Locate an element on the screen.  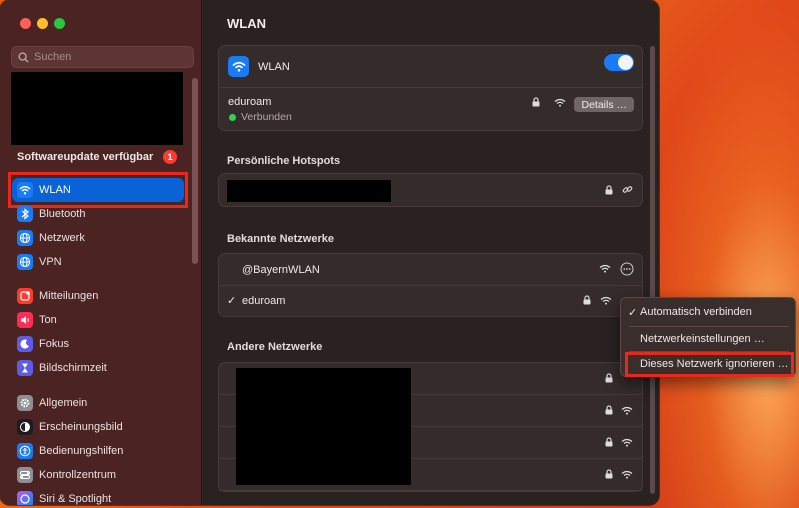
sidebar-item-ton: Ton is located at coordinates (98, 320).